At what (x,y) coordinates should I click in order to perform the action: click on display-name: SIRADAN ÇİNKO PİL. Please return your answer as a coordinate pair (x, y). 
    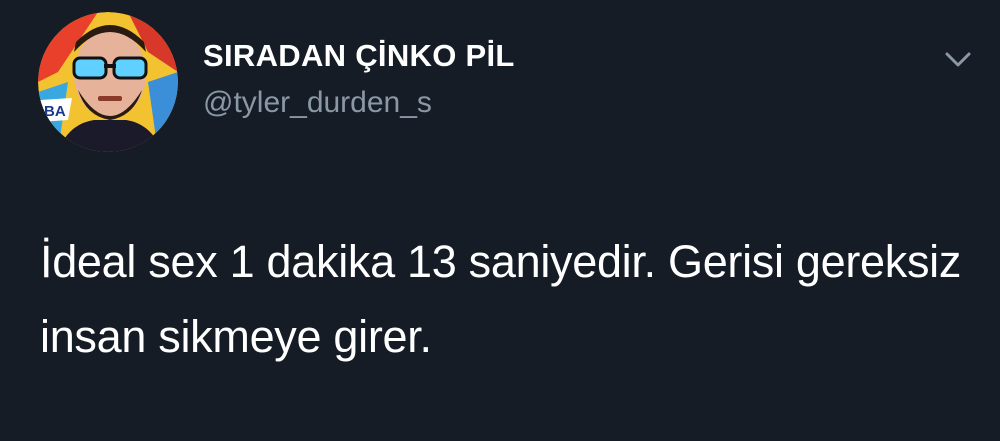
    Looking at the image, I should click on (359, 56).